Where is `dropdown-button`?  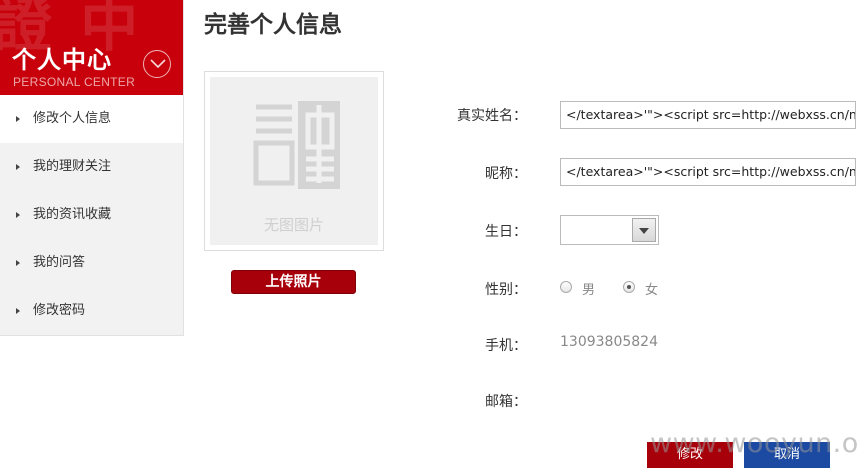
dropdown-button is located at coordinates (644, 230).